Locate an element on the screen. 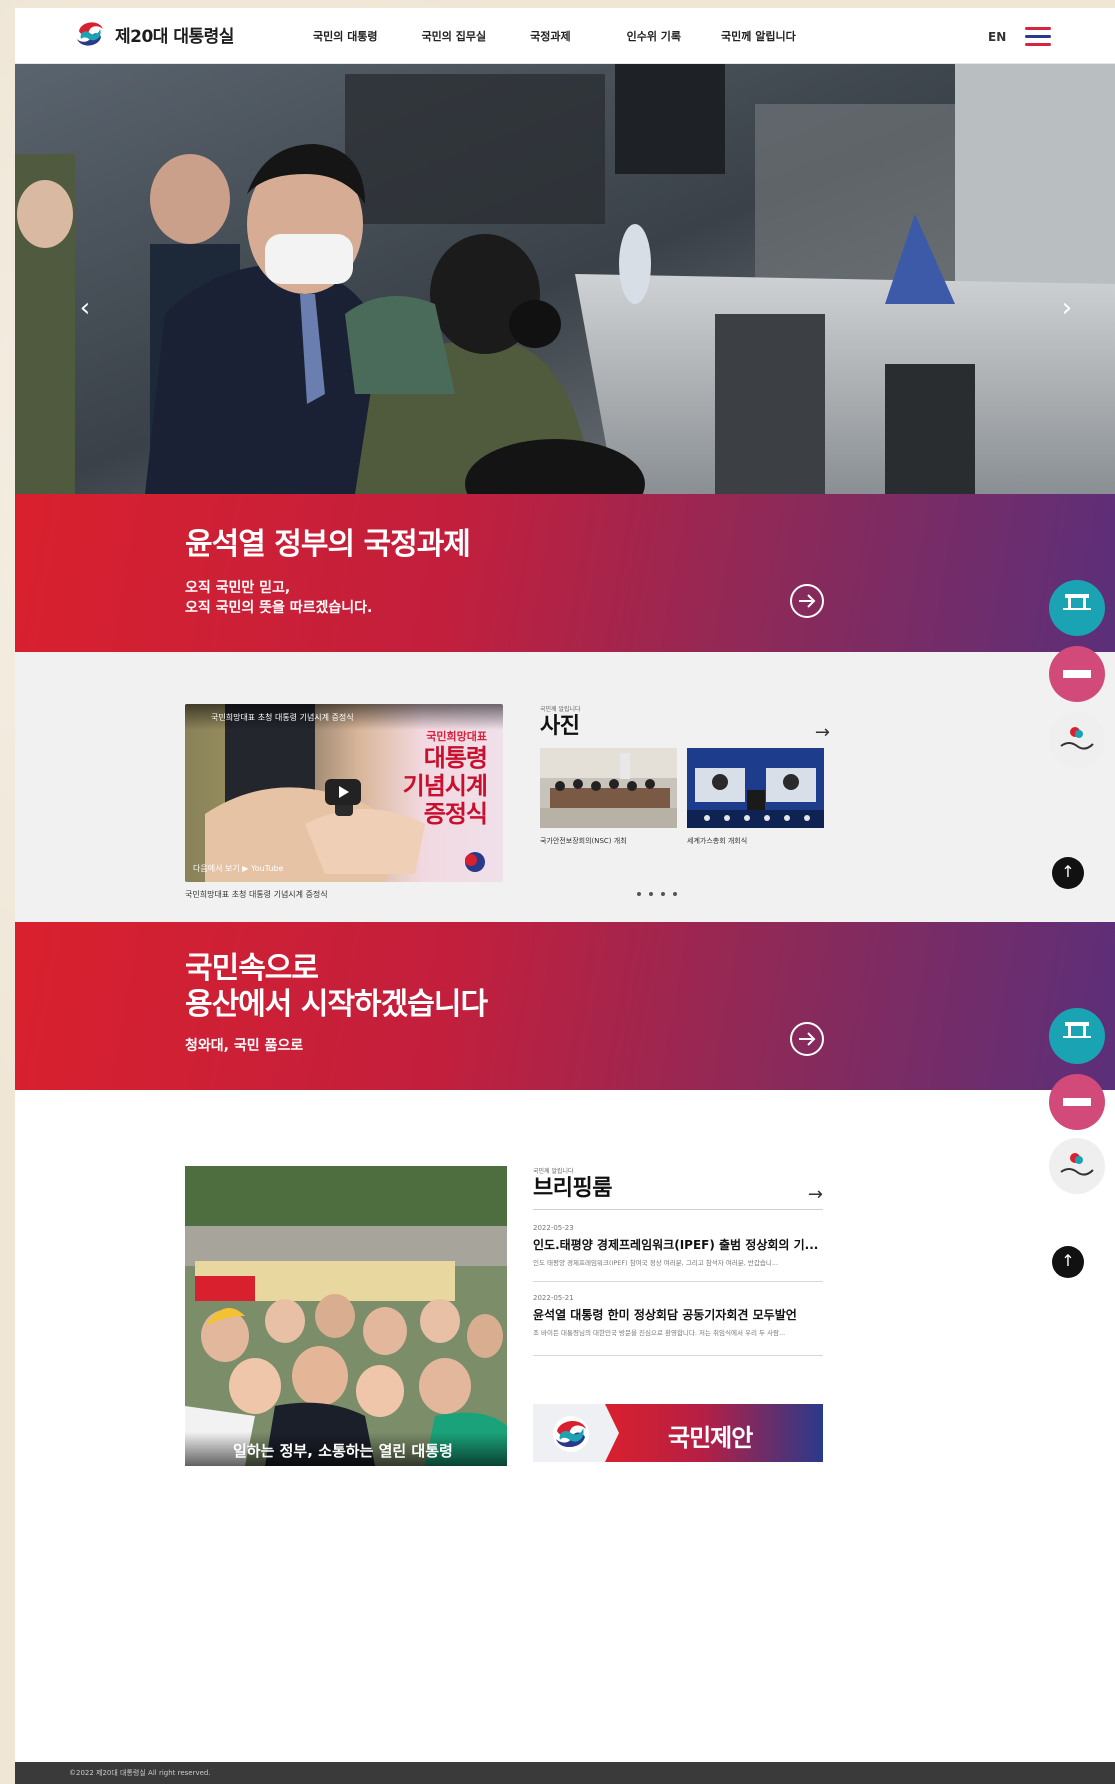 Image resolution: width=1115 pixels, height=1784 pixels. watch-on-youtube: 다음에서 보기 ▶ YouTube is located at coordinates (238, 868).